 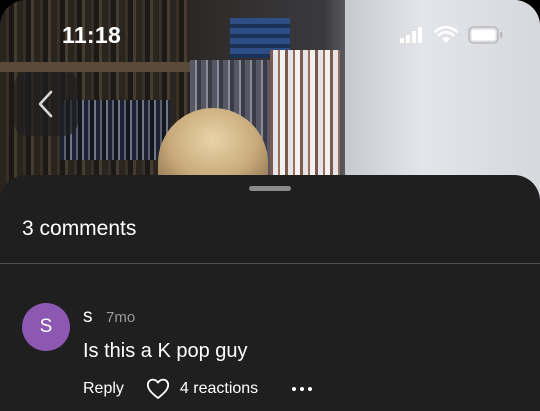 I want to click on comment-timestamp: 7mo, so click(x=121, y=317).